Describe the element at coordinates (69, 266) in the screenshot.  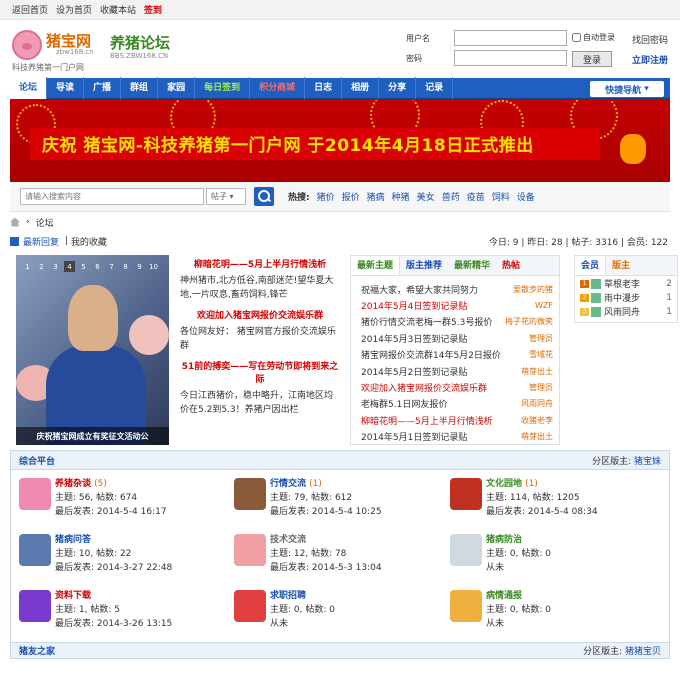
I see `slider-page-active: 4` at that location.